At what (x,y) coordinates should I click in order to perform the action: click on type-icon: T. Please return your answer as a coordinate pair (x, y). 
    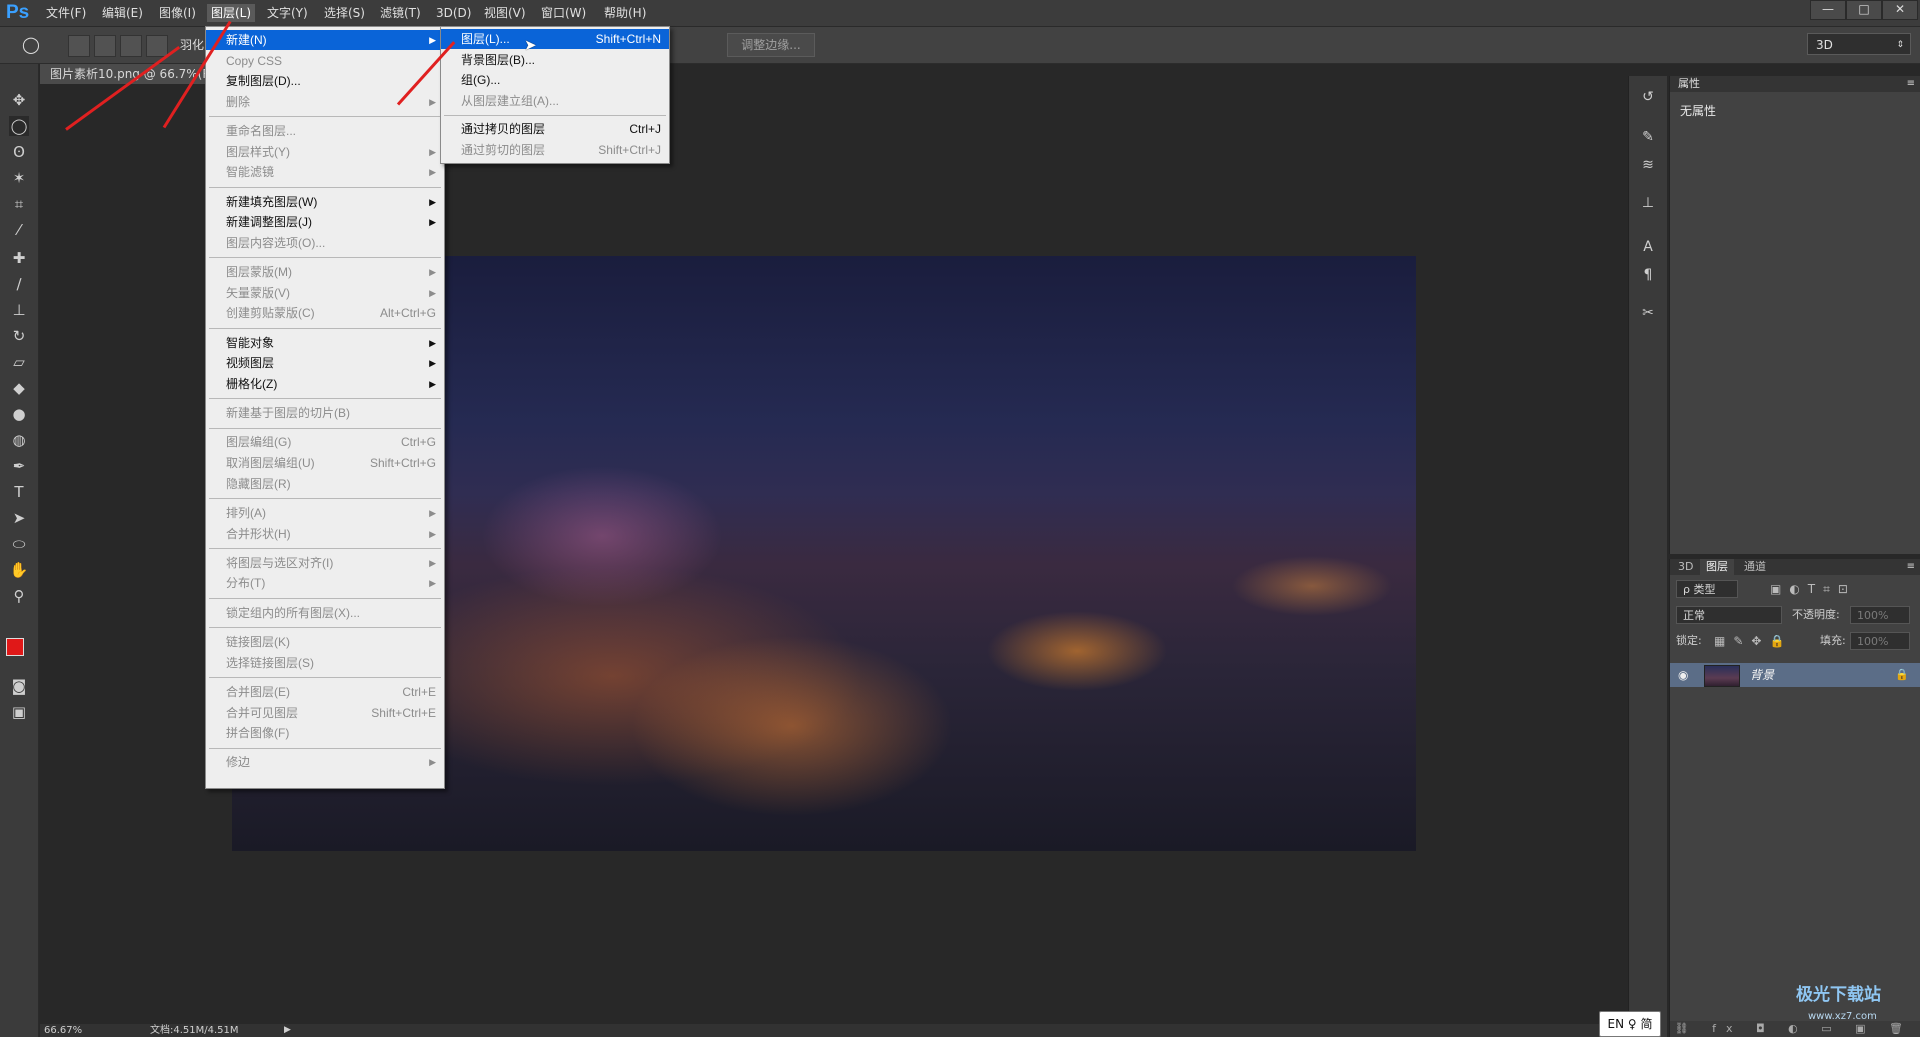
    Looking at the image, I should click on (19, 492).